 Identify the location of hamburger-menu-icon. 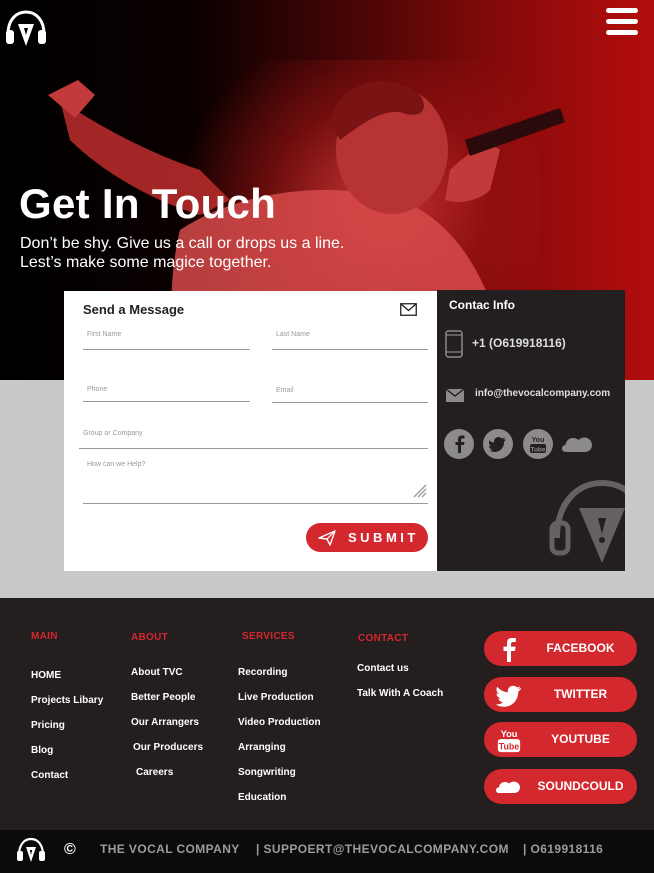
(622, 23).